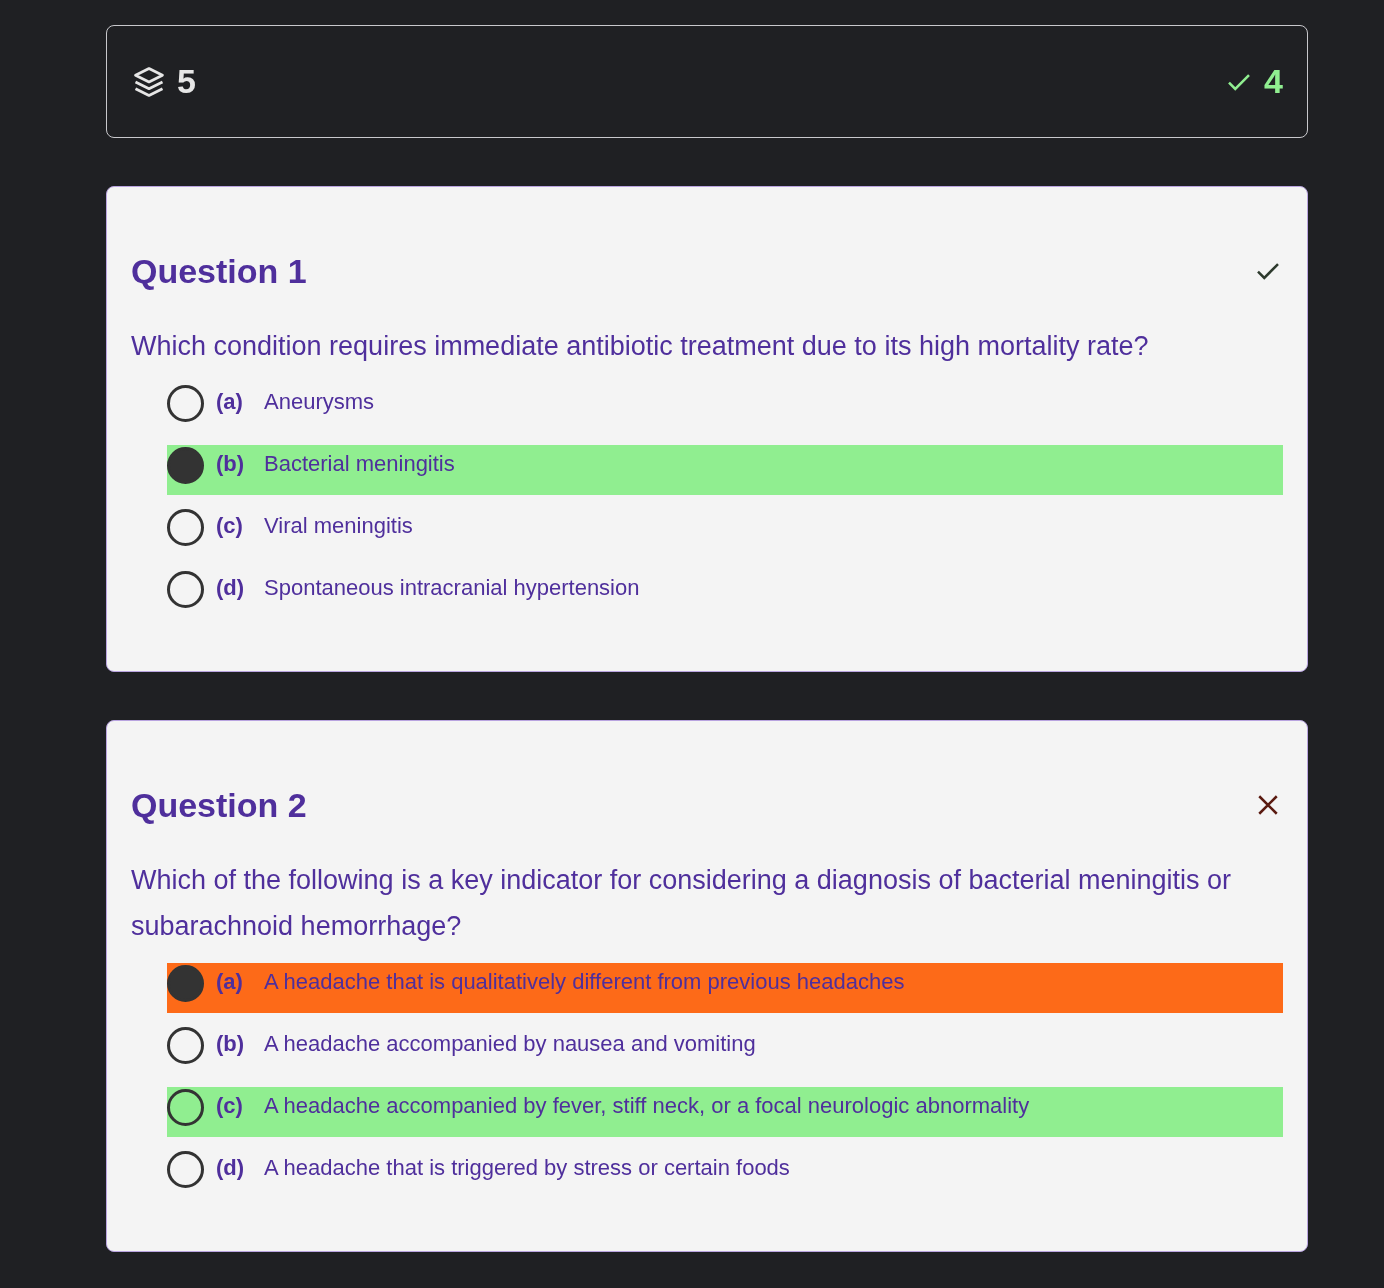 The image size is (1384, 1288). I want to click on answer-option: (a) Aneurysms, so click(725, 408).